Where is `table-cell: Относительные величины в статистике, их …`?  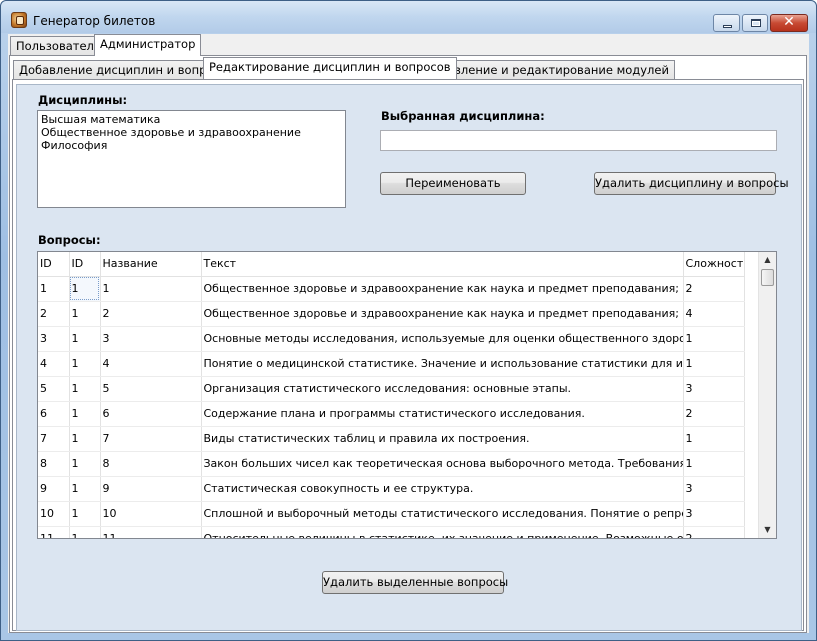
table-cell: Относительные величины в статистике, их … is located at coordinates (442, 532).